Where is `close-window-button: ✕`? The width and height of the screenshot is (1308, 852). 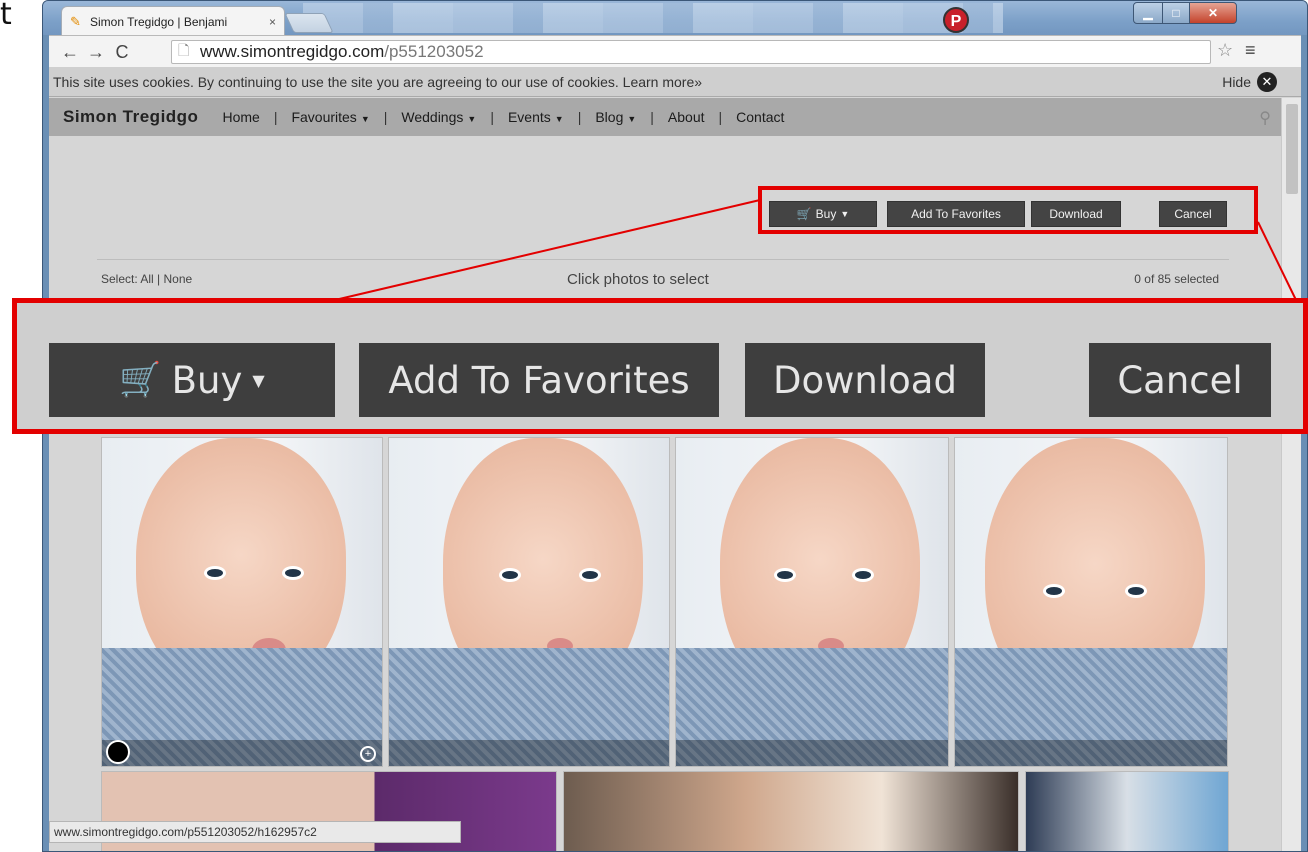 close-window-button: ✕ is located at coordinates (1213, 13).